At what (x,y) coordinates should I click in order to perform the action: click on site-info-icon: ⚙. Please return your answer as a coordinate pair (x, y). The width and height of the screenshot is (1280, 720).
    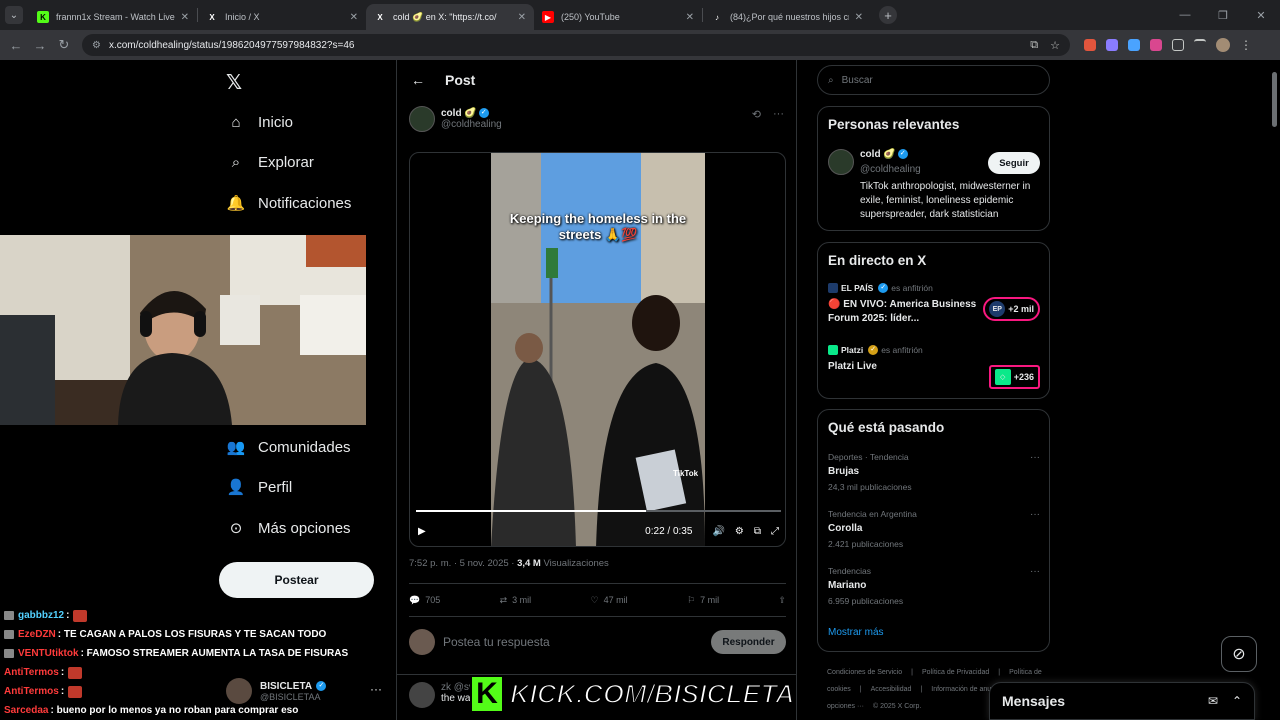
    Looking at the image, I should click on (96, 45).